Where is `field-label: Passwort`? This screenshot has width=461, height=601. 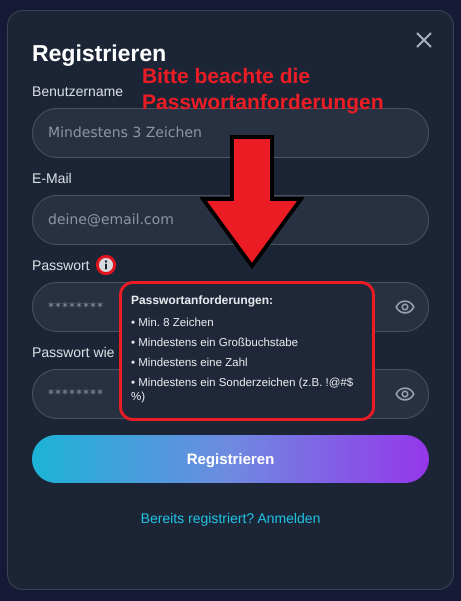
field-label: Passwort is located at coordinates (61, 265).